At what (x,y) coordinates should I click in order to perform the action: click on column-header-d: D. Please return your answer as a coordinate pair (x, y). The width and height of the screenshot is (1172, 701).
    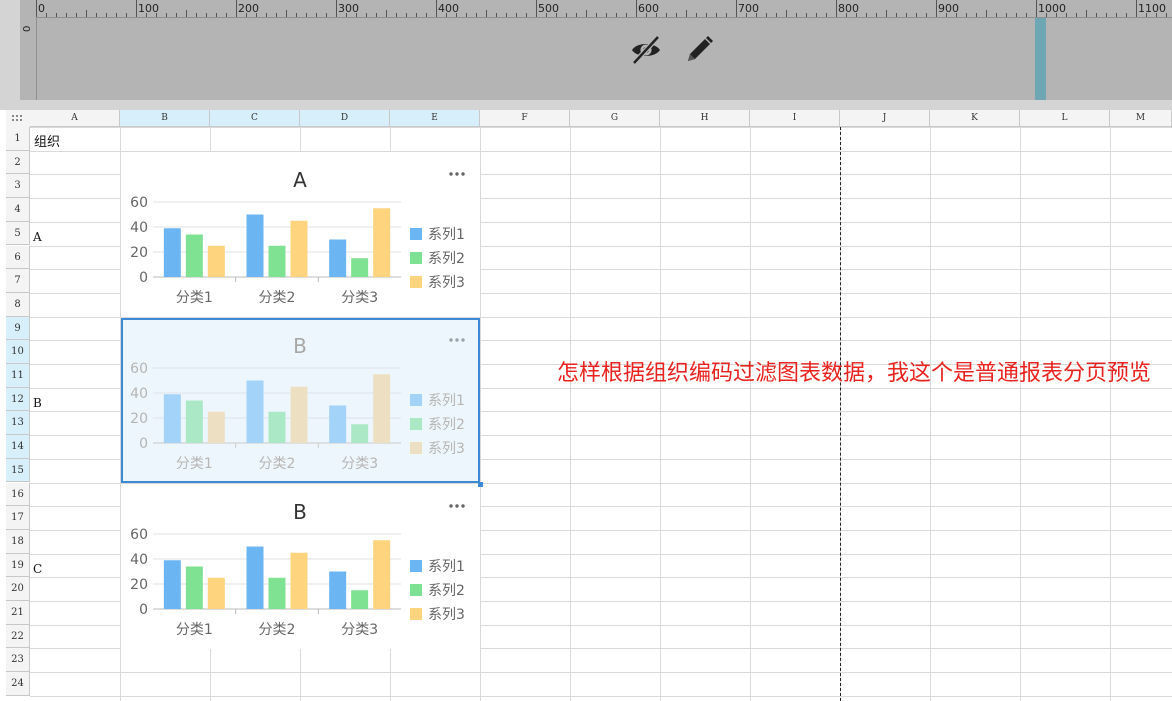
    Looking at the image, I should click on (345, 118).